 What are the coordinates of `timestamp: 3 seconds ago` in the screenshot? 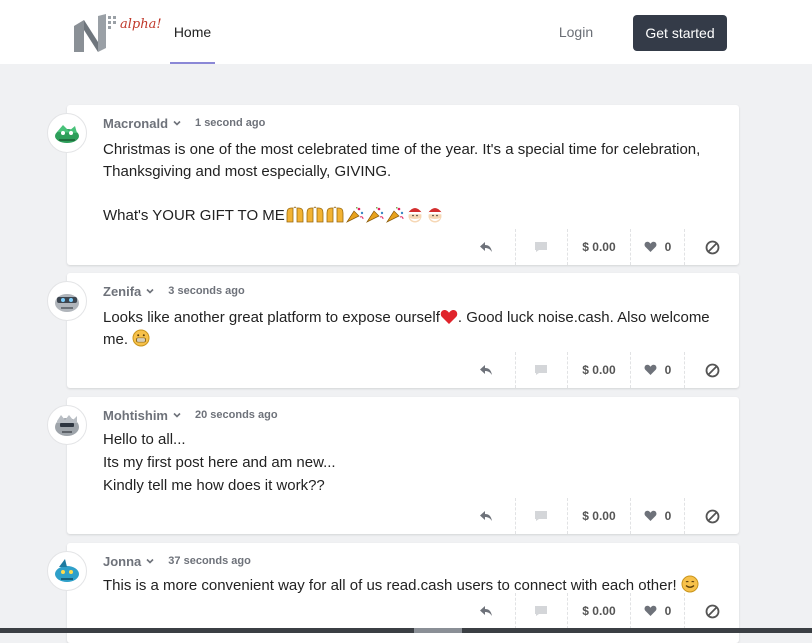 It's located at (206, 291).